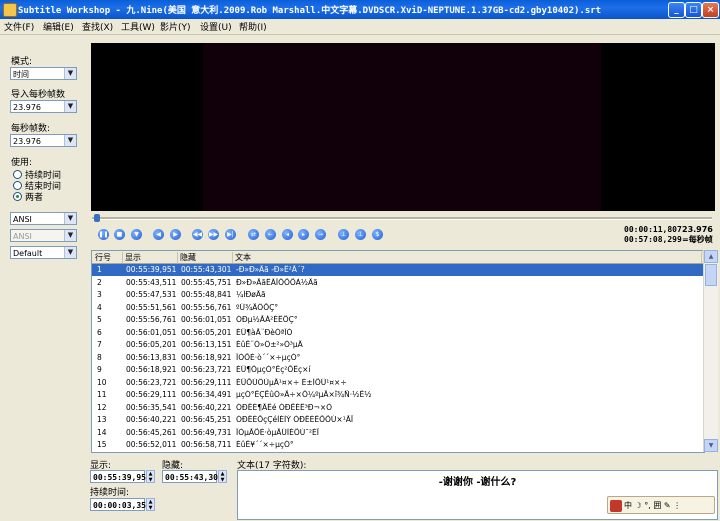 The image size is (720, 521). What do you see at coordinates (206, 282) in the screenshot?
I see `row-hide-time: 00:55:45,751` at bounding box center [206, 282].